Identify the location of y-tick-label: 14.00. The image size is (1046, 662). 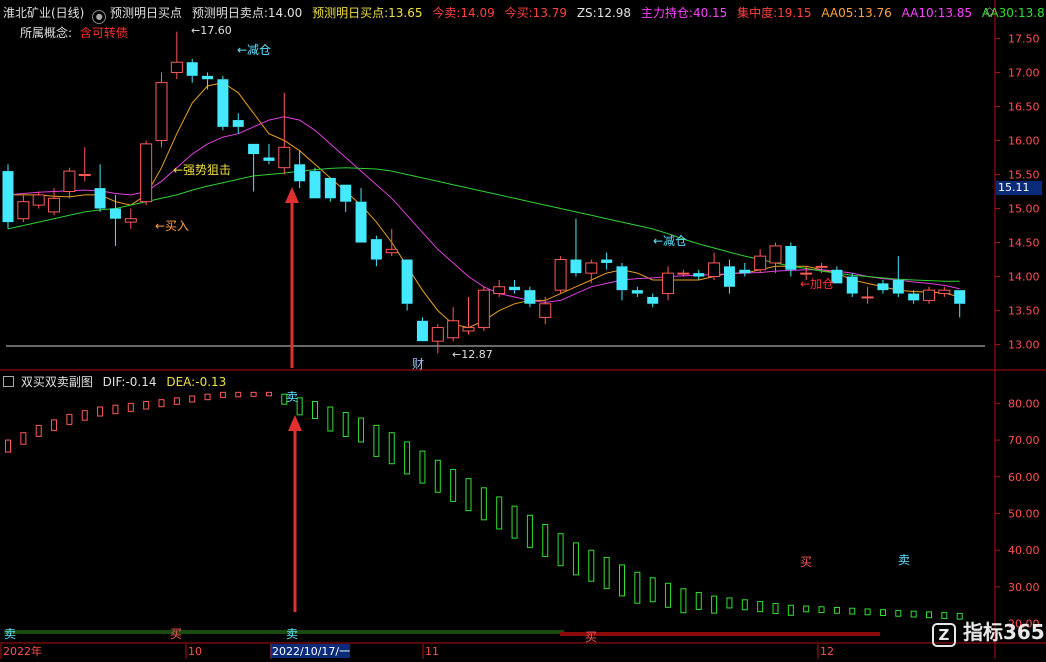
(1024, 277).